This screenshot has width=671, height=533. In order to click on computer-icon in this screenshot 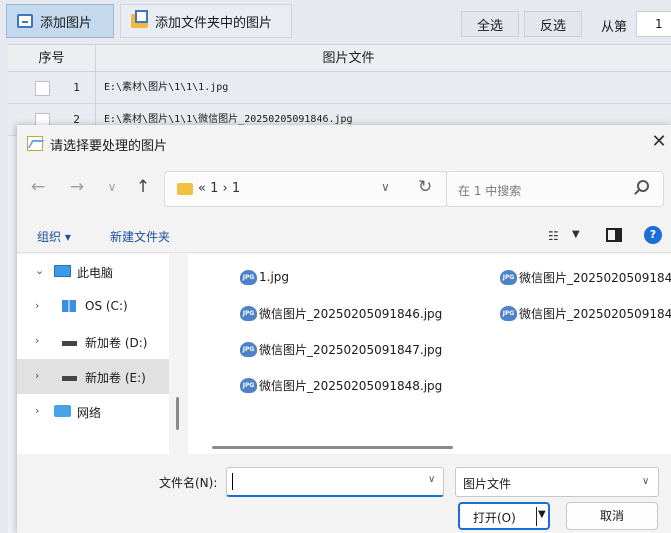, I will do `click(62, 271)`.